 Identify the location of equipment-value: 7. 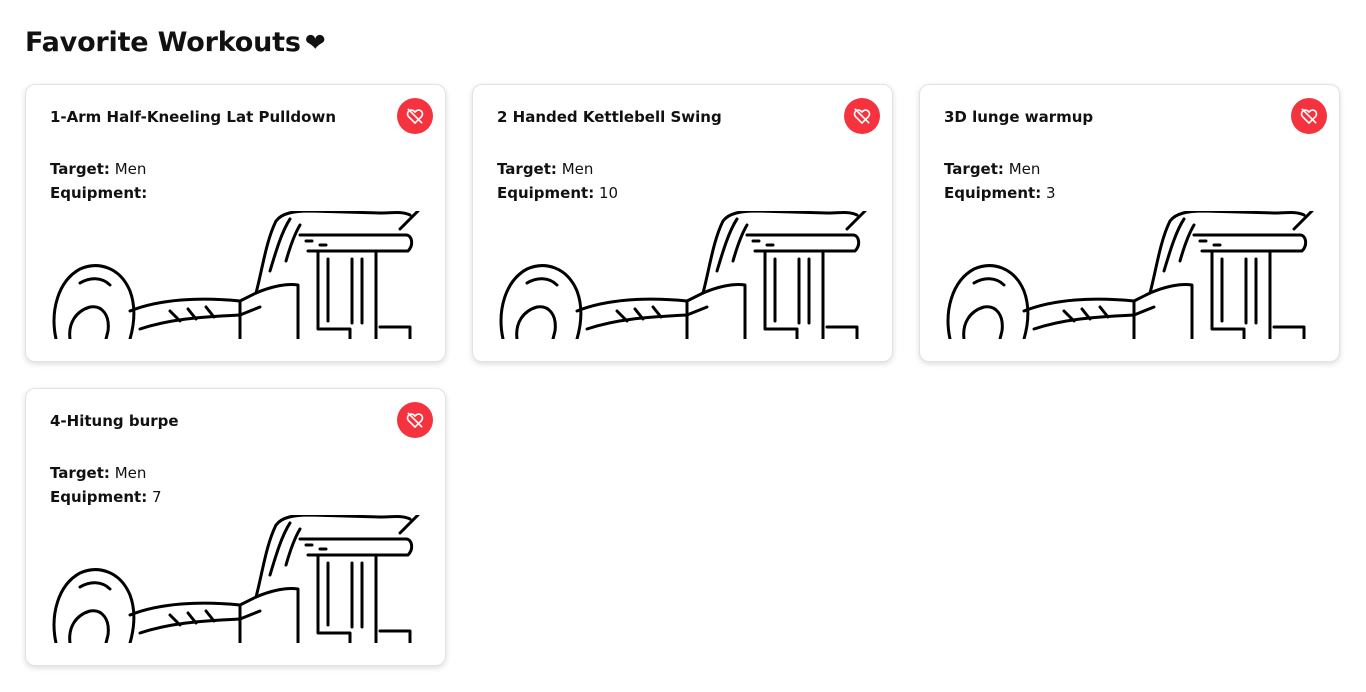
(156, 497).